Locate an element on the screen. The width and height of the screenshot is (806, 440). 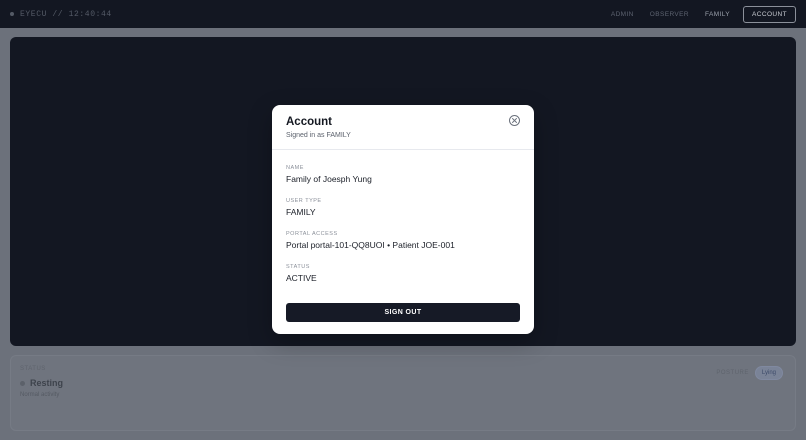
brand: EYECU // 12:40:44 is located at coordinates (61, 14).